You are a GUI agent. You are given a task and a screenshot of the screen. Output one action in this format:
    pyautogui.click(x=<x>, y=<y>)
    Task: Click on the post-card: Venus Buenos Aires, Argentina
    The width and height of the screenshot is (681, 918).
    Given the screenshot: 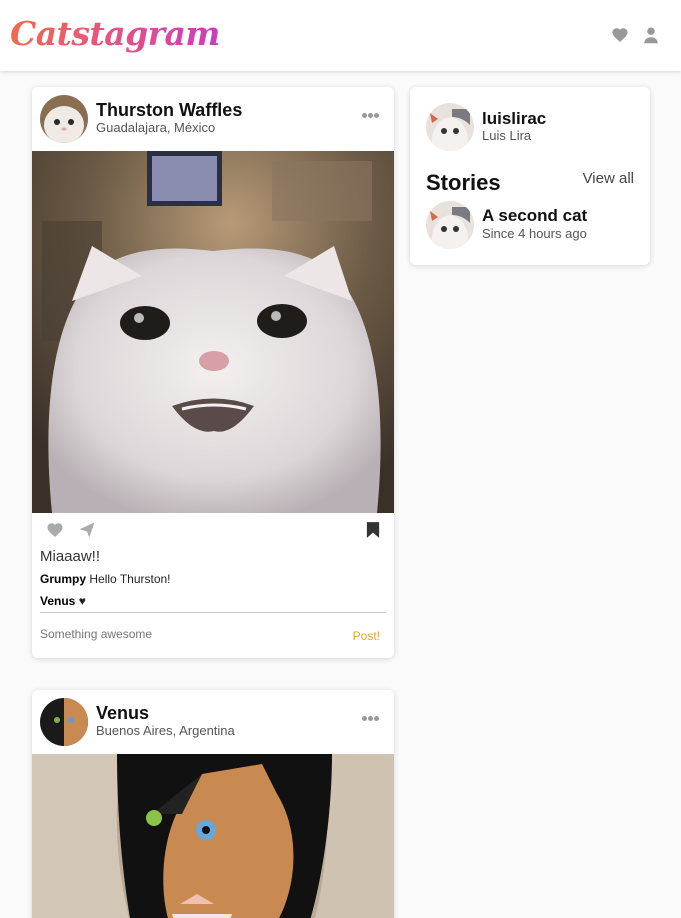 What is the action you would take?
    pyautogui.click(x=213, y=804)
    